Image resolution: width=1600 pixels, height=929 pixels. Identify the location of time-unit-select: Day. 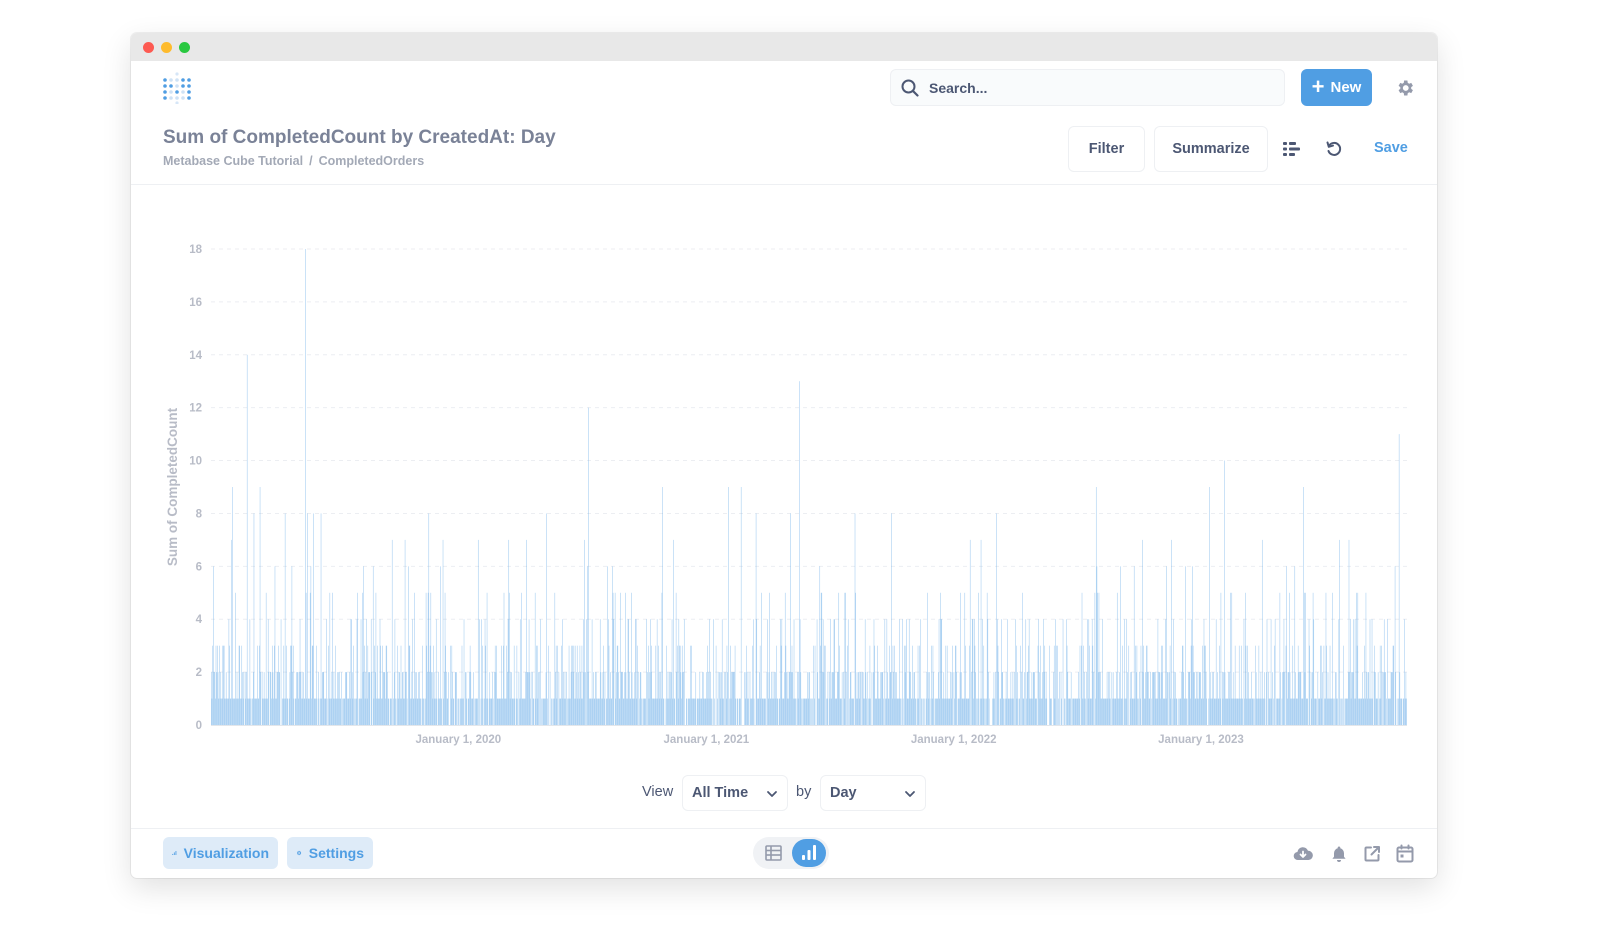
(873, 793).